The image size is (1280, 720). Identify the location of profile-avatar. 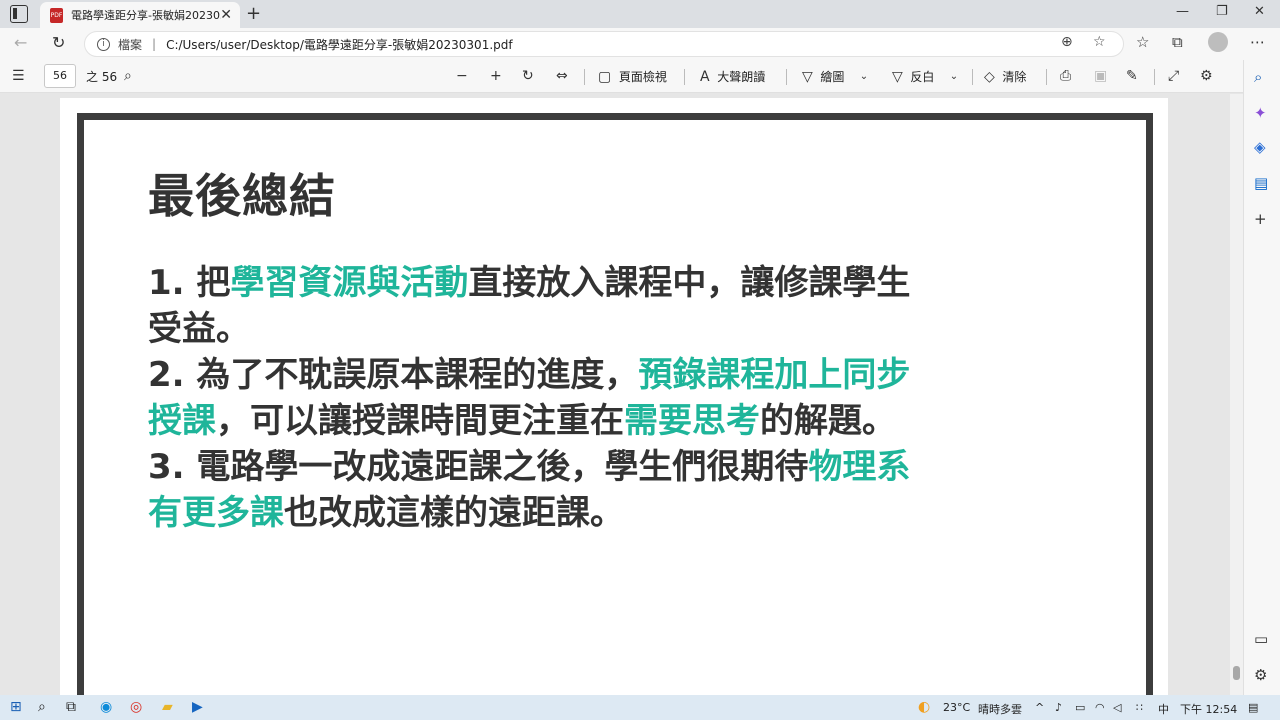
(1218, 42).